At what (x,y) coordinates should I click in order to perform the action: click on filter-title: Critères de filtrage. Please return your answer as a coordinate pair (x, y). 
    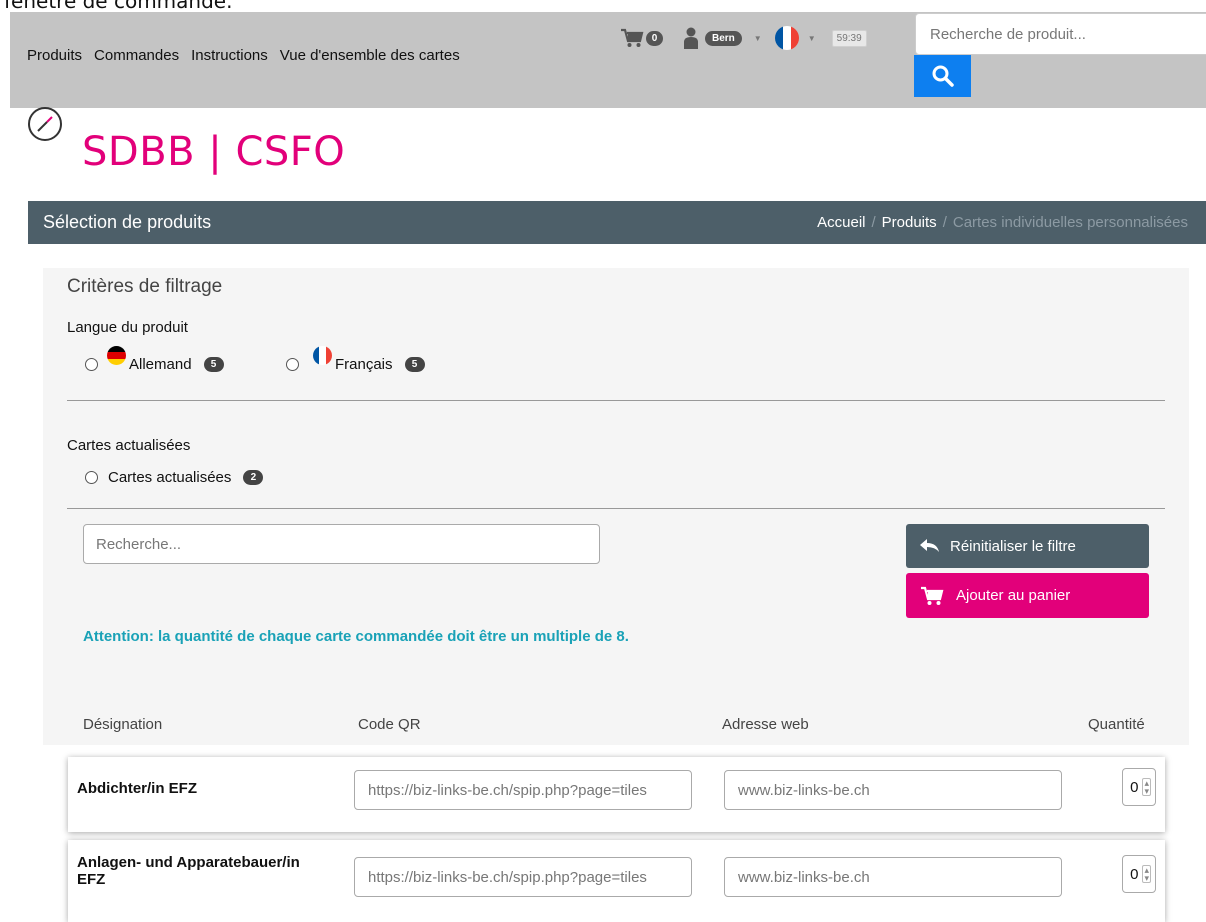
    Looking at the image, I should click on (145, 286).